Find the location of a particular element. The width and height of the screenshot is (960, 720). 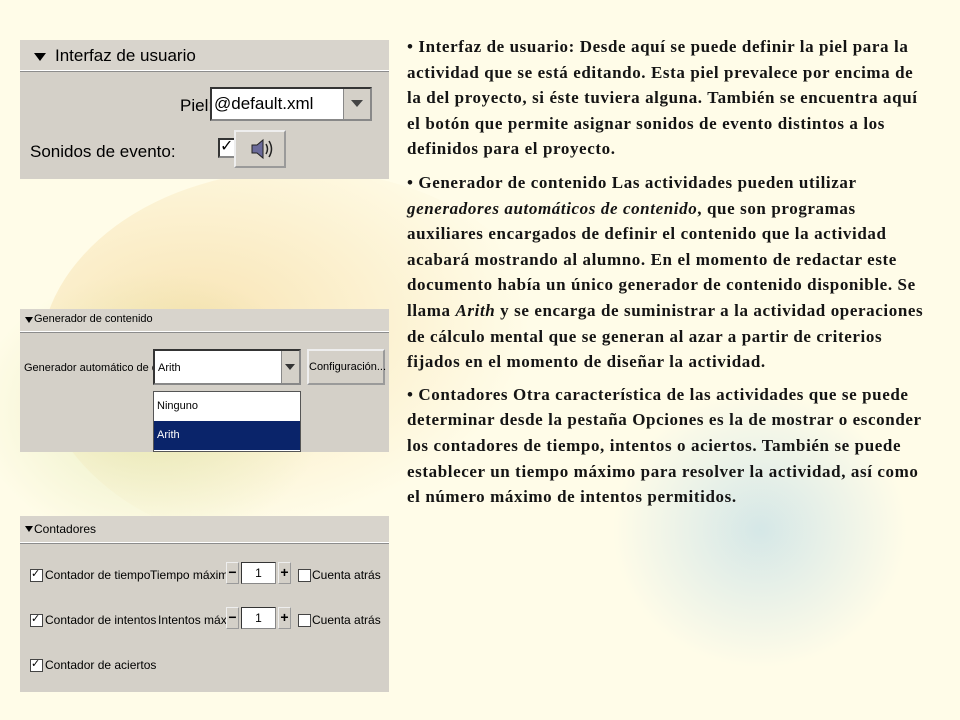

contador-intentos-checkbox: ✓ is located at coordinates (36, 620).